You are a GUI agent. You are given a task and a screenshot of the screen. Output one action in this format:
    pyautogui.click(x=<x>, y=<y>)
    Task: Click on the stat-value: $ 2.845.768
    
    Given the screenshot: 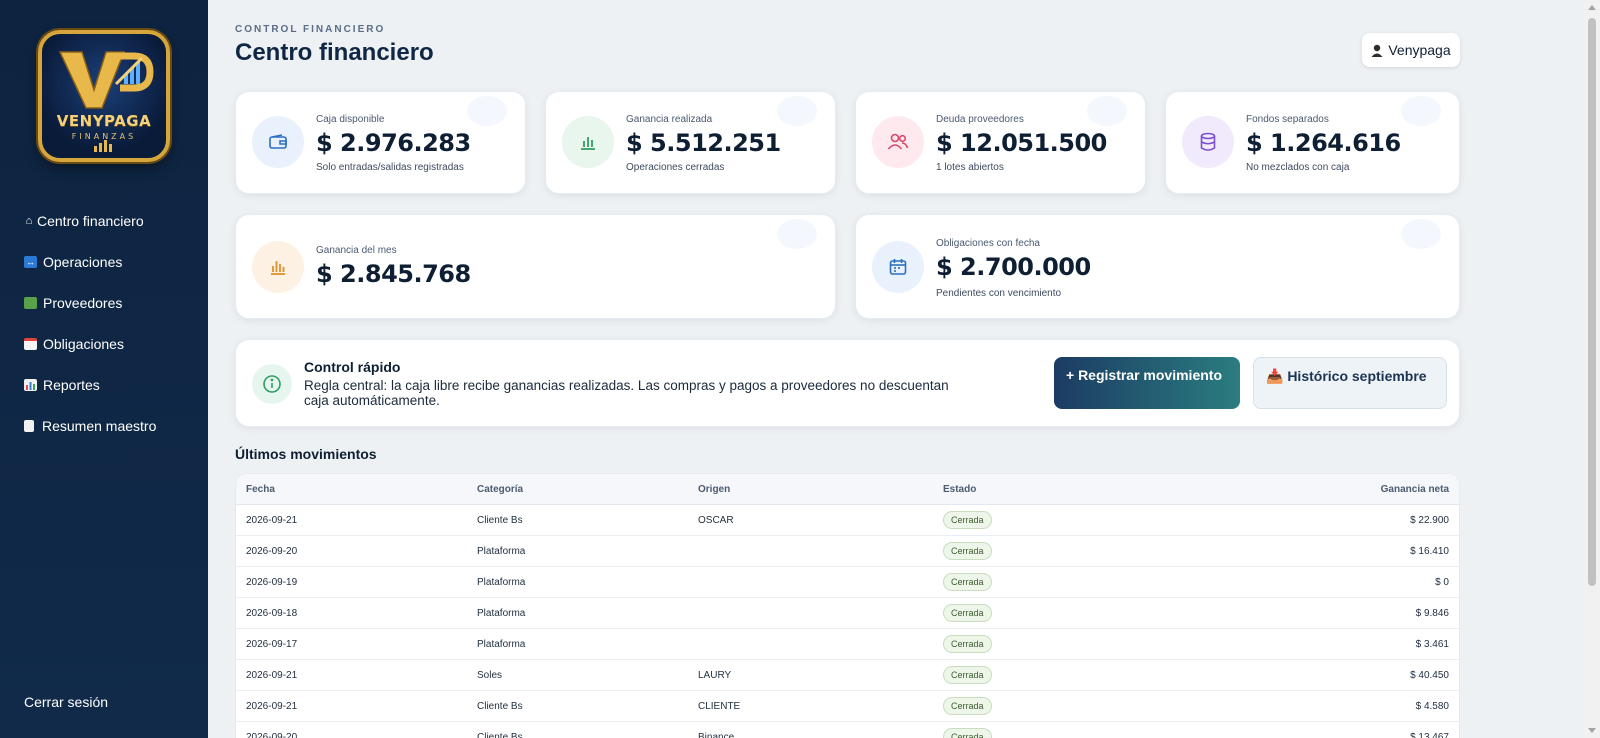 What is the action you would take?
    pyautogui.click(x=393, y=274)
    